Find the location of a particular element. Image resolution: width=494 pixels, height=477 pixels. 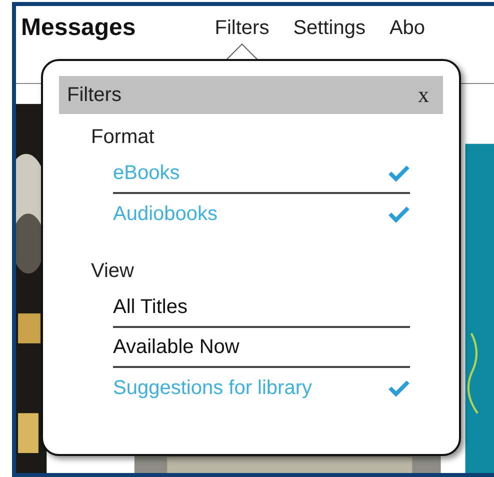

nav-link: Settings is located at coordinates (329, 38).